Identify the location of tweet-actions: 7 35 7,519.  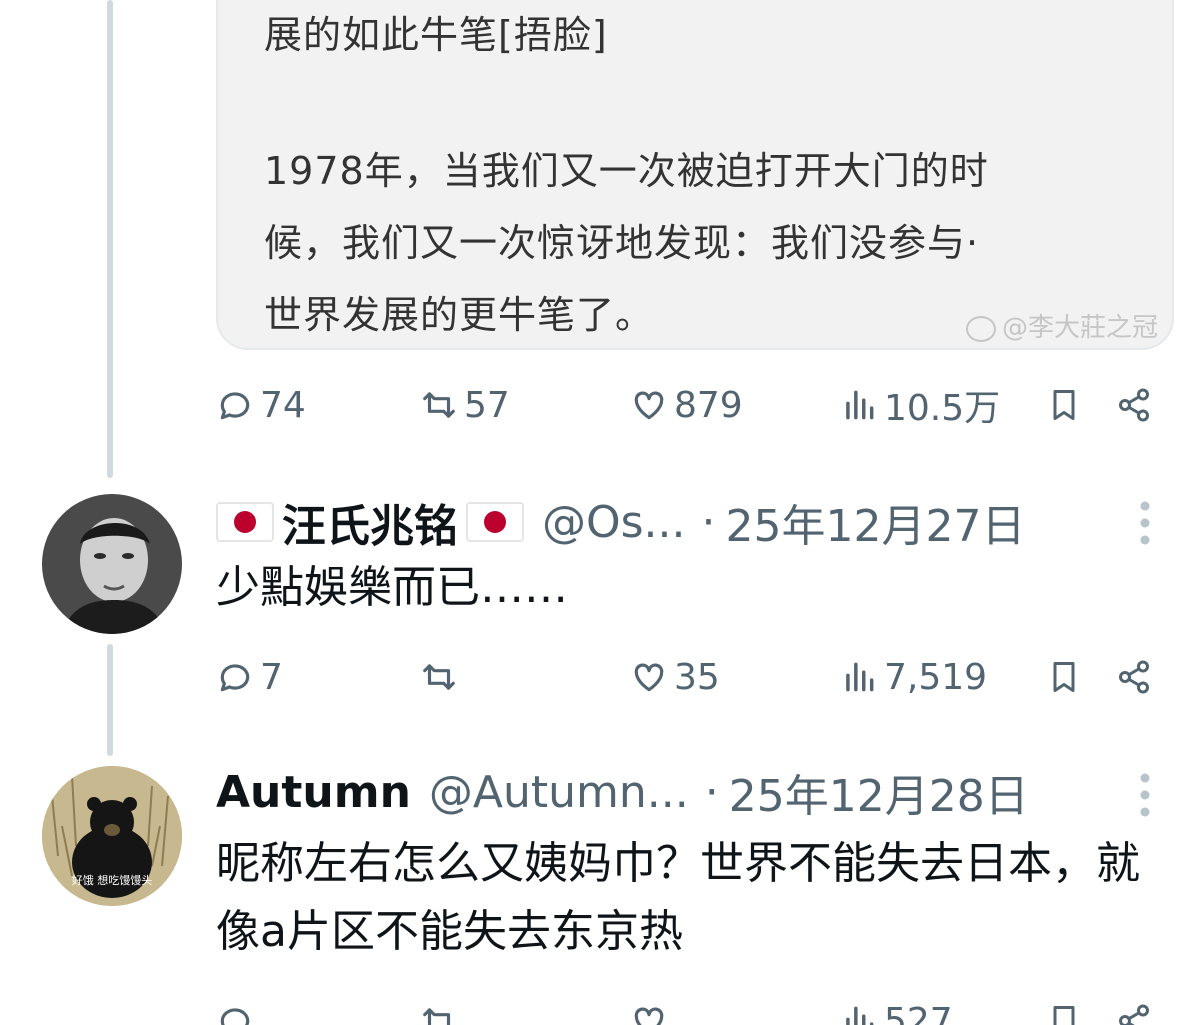
(696, 677).